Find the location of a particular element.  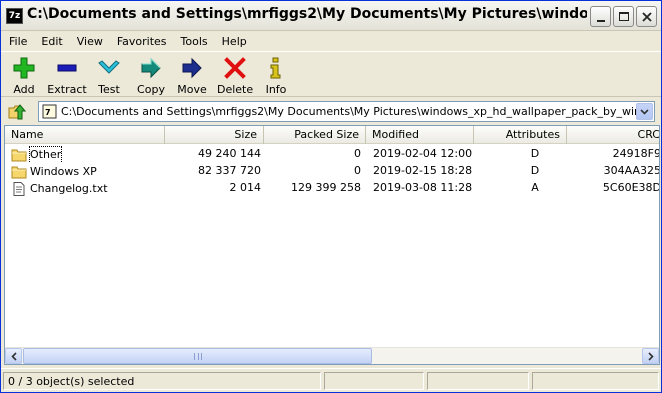

close-icon is located at coordinates (646, 16).